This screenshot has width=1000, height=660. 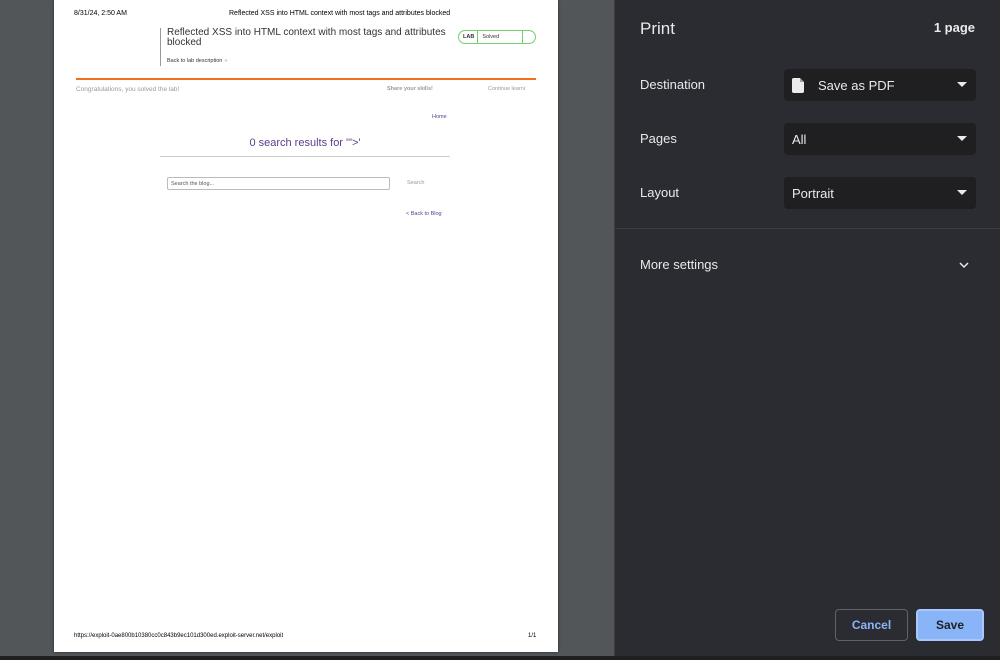 I want to click on page-header-date: 8/31/24, 2:50 AM, so click(x=100, y=13).